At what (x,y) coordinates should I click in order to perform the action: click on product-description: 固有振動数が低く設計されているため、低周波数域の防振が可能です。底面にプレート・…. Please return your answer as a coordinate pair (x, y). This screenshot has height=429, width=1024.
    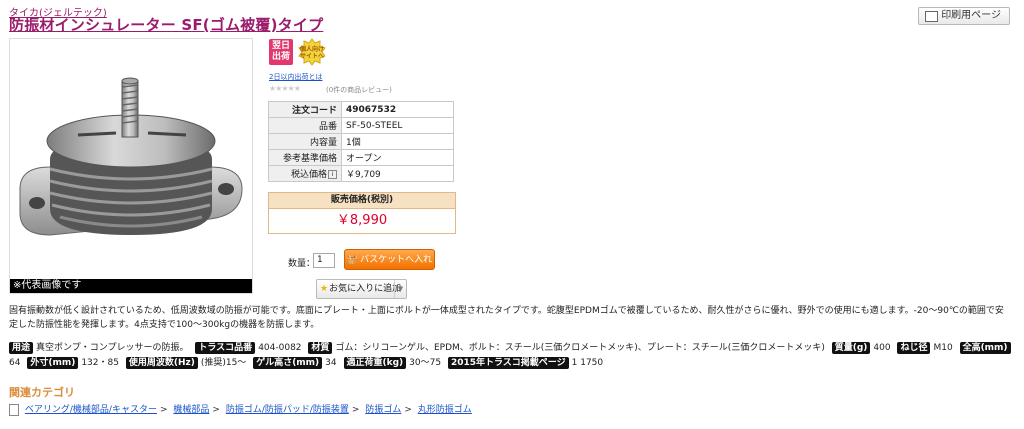
    Looking at the image, I should click on (506, 318).